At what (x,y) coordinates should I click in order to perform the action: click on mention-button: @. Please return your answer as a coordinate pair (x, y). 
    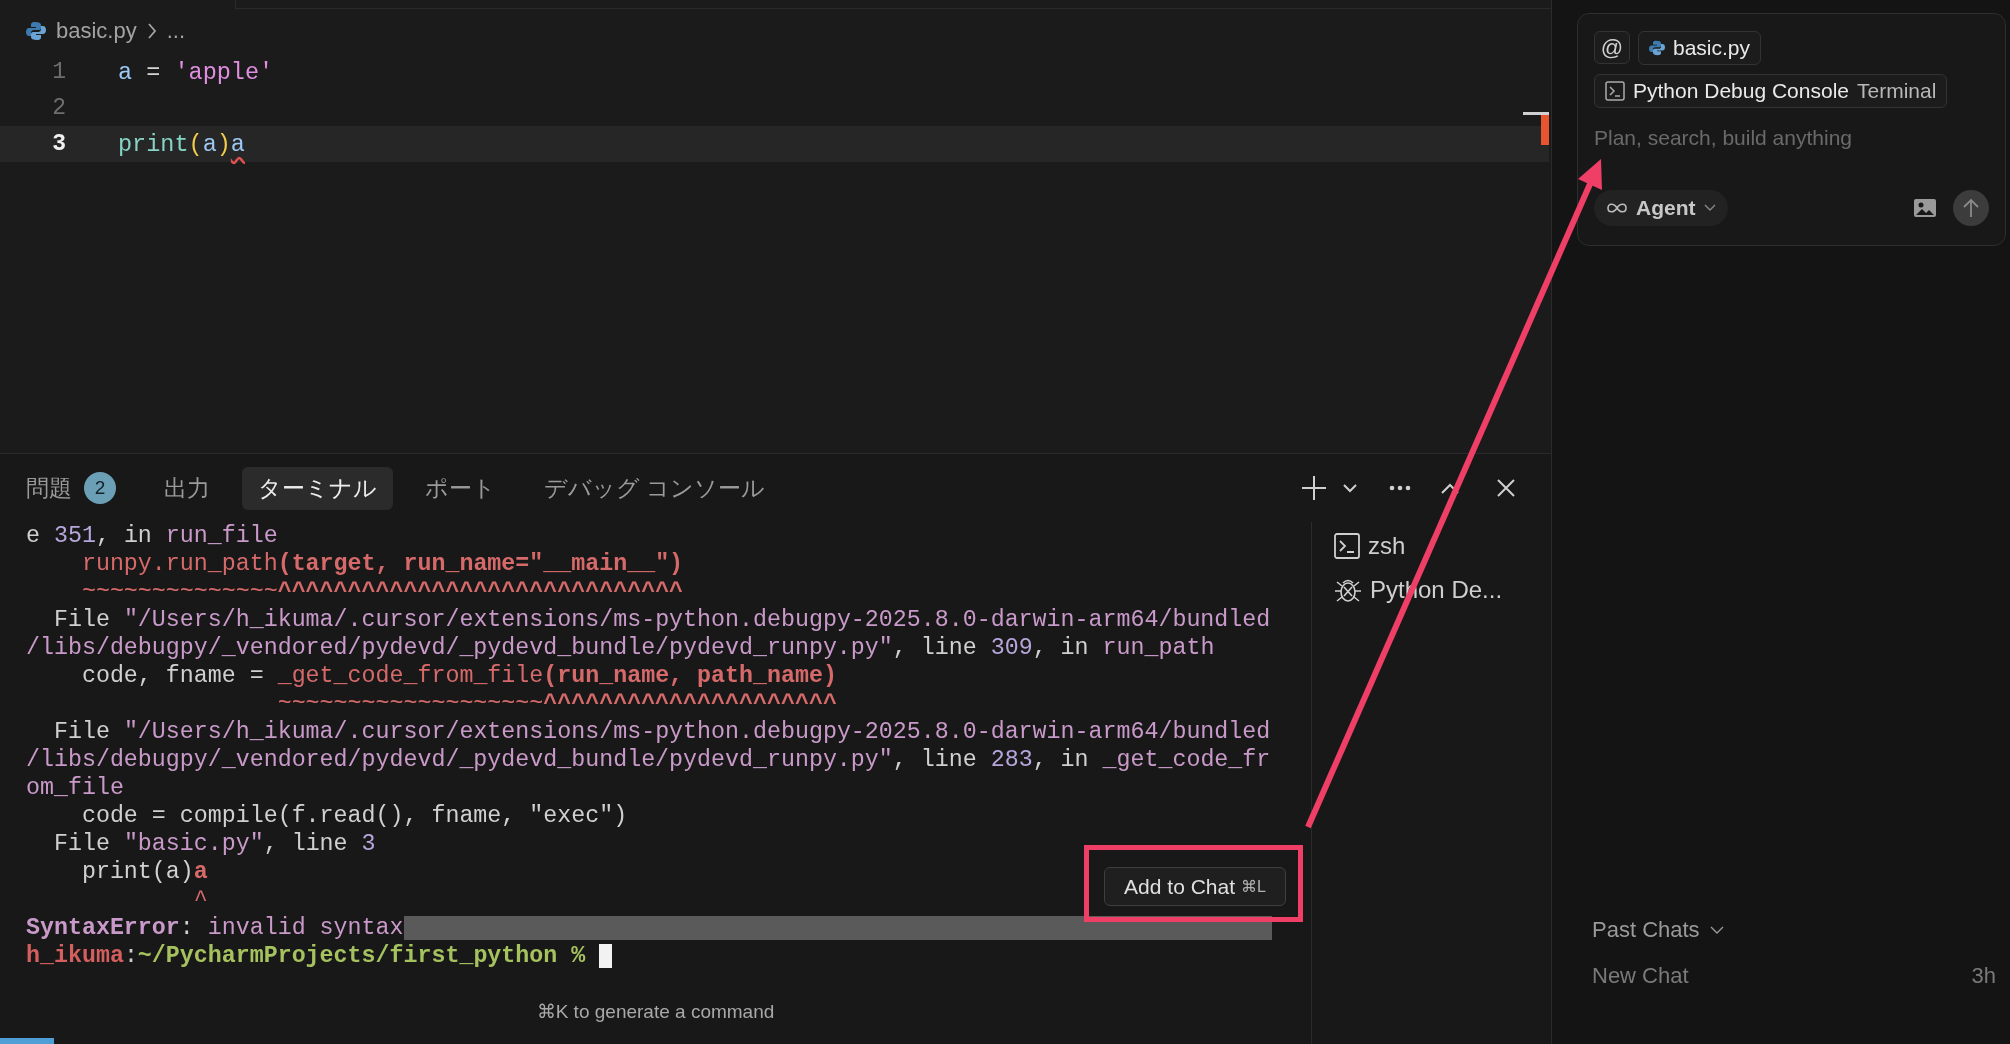
    Looking at the image, I should click on (1612, 47).